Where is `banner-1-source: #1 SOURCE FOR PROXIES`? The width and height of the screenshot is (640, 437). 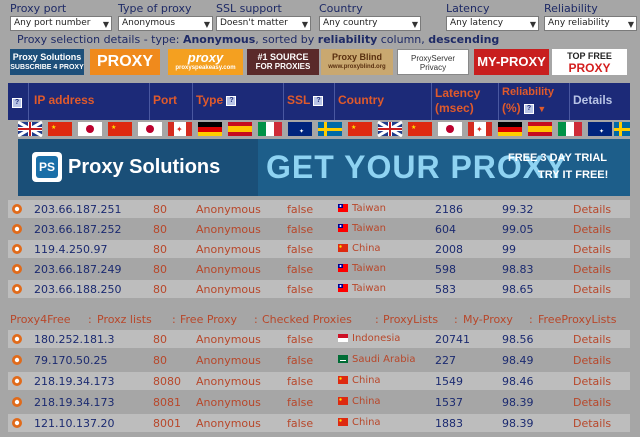
banner-1-source: #1 SOURCE FOR PROXIES is located at coordinates (283, 62).